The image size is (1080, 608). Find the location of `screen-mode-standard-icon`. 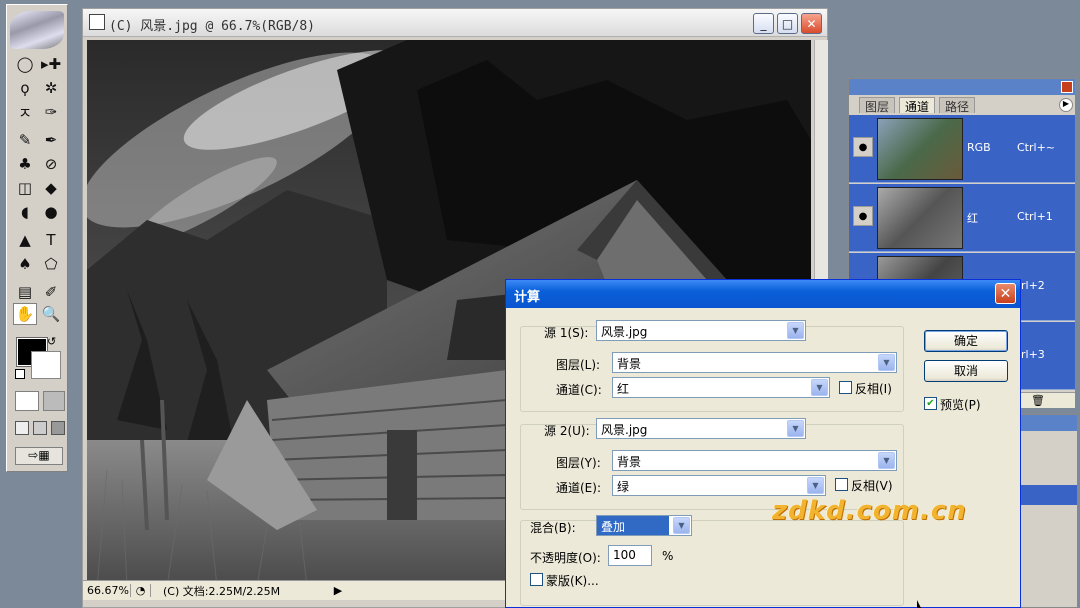

screen-mode-standard-icon is located at coordinates (22, 428).